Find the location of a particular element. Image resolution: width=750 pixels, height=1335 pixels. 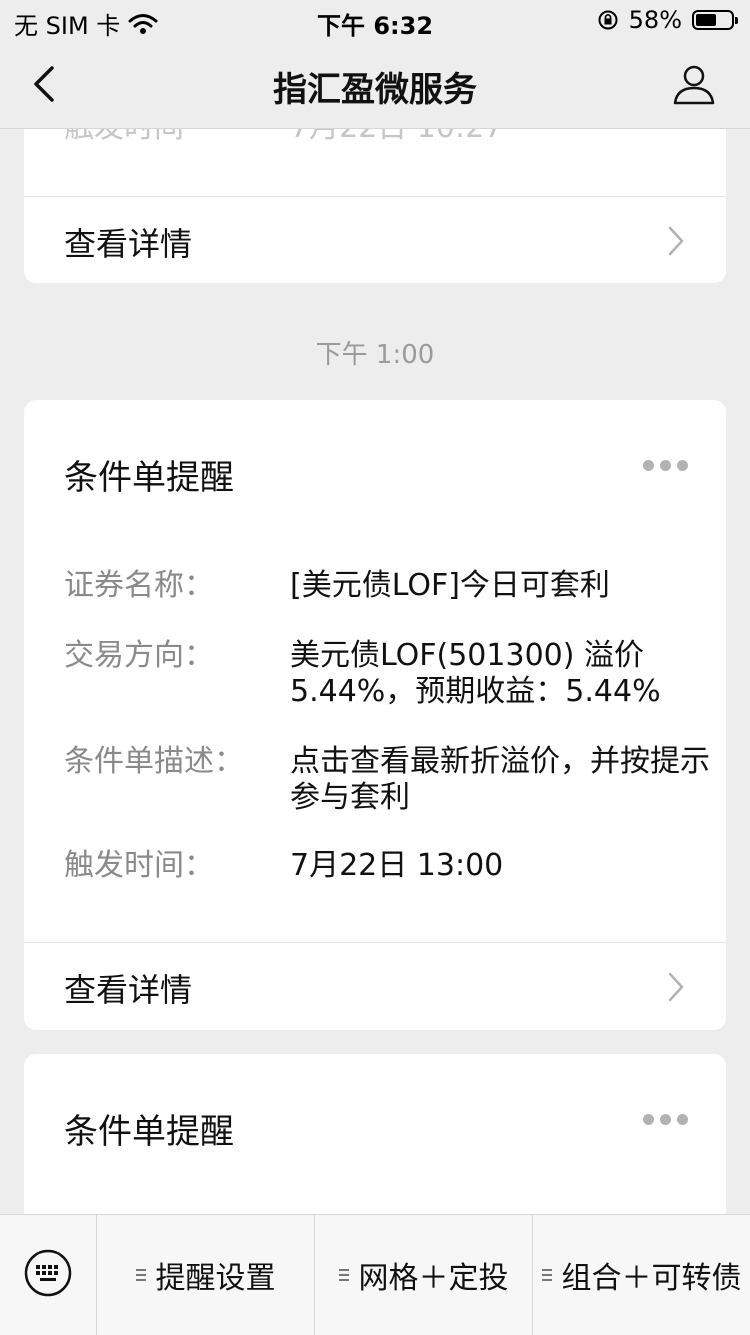

field-label: 证券名称： is located at coordinates (139, 585).